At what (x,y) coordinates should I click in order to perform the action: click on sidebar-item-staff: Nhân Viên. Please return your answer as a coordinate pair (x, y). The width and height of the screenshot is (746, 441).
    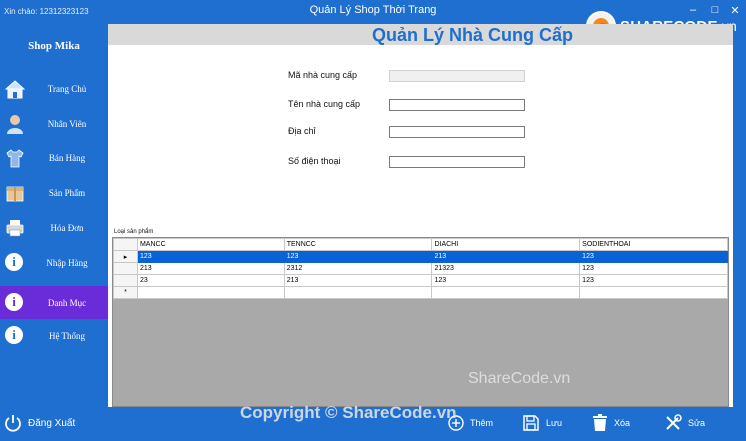
    Looking at the image, I should click on (54, 123).